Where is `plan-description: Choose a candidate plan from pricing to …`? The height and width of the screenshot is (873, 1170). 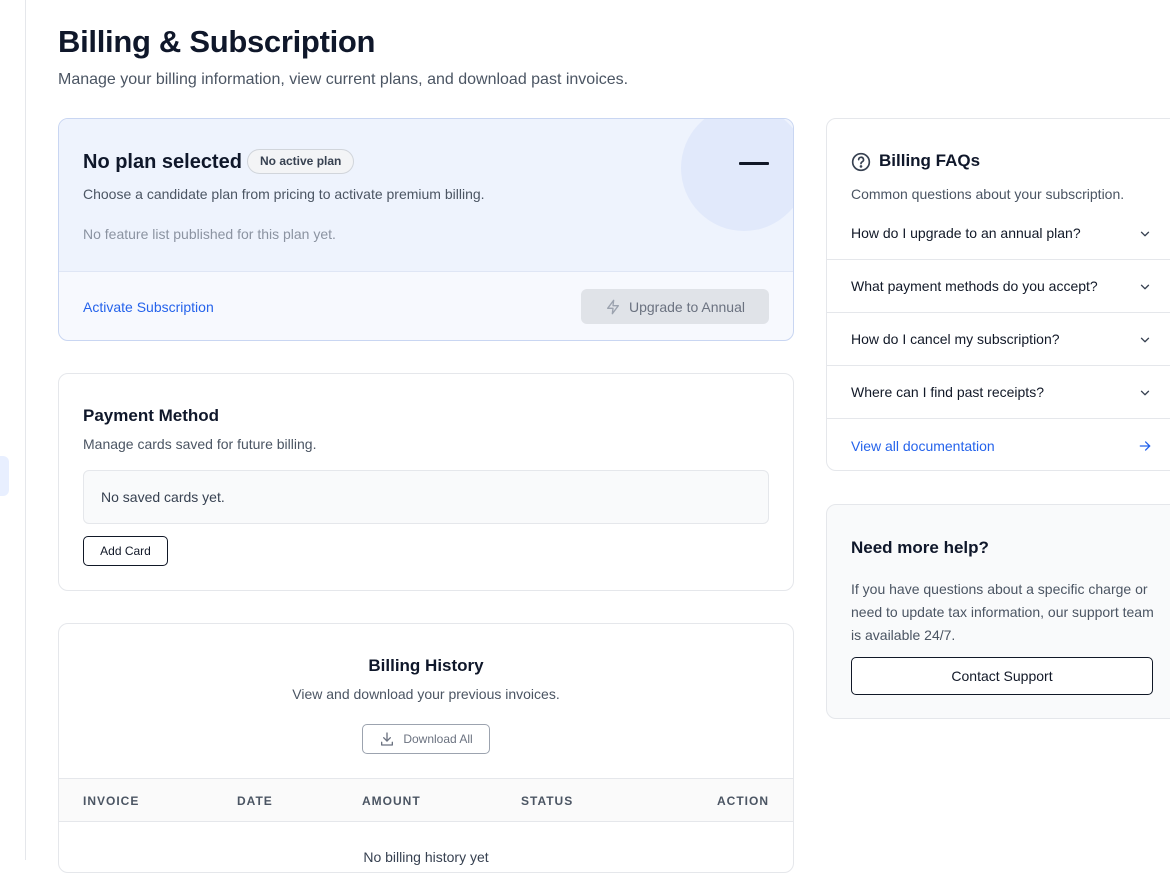
plan-description: Choose a candidate plan from pricing to … is located at coordinates (284, 194).